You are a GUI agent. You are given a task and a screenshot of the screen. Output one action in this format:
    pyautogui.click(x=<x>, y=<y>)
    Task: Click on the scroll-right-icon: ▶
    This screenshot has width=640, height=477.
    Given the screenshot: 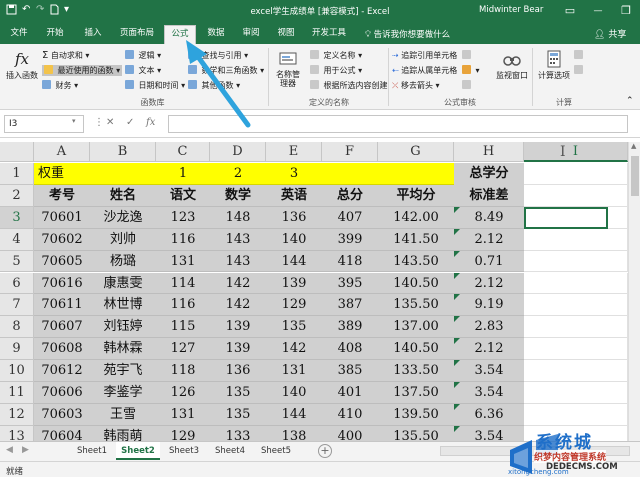 What is the action you would take?
    pyautogui.click(x=25, y=450)
    